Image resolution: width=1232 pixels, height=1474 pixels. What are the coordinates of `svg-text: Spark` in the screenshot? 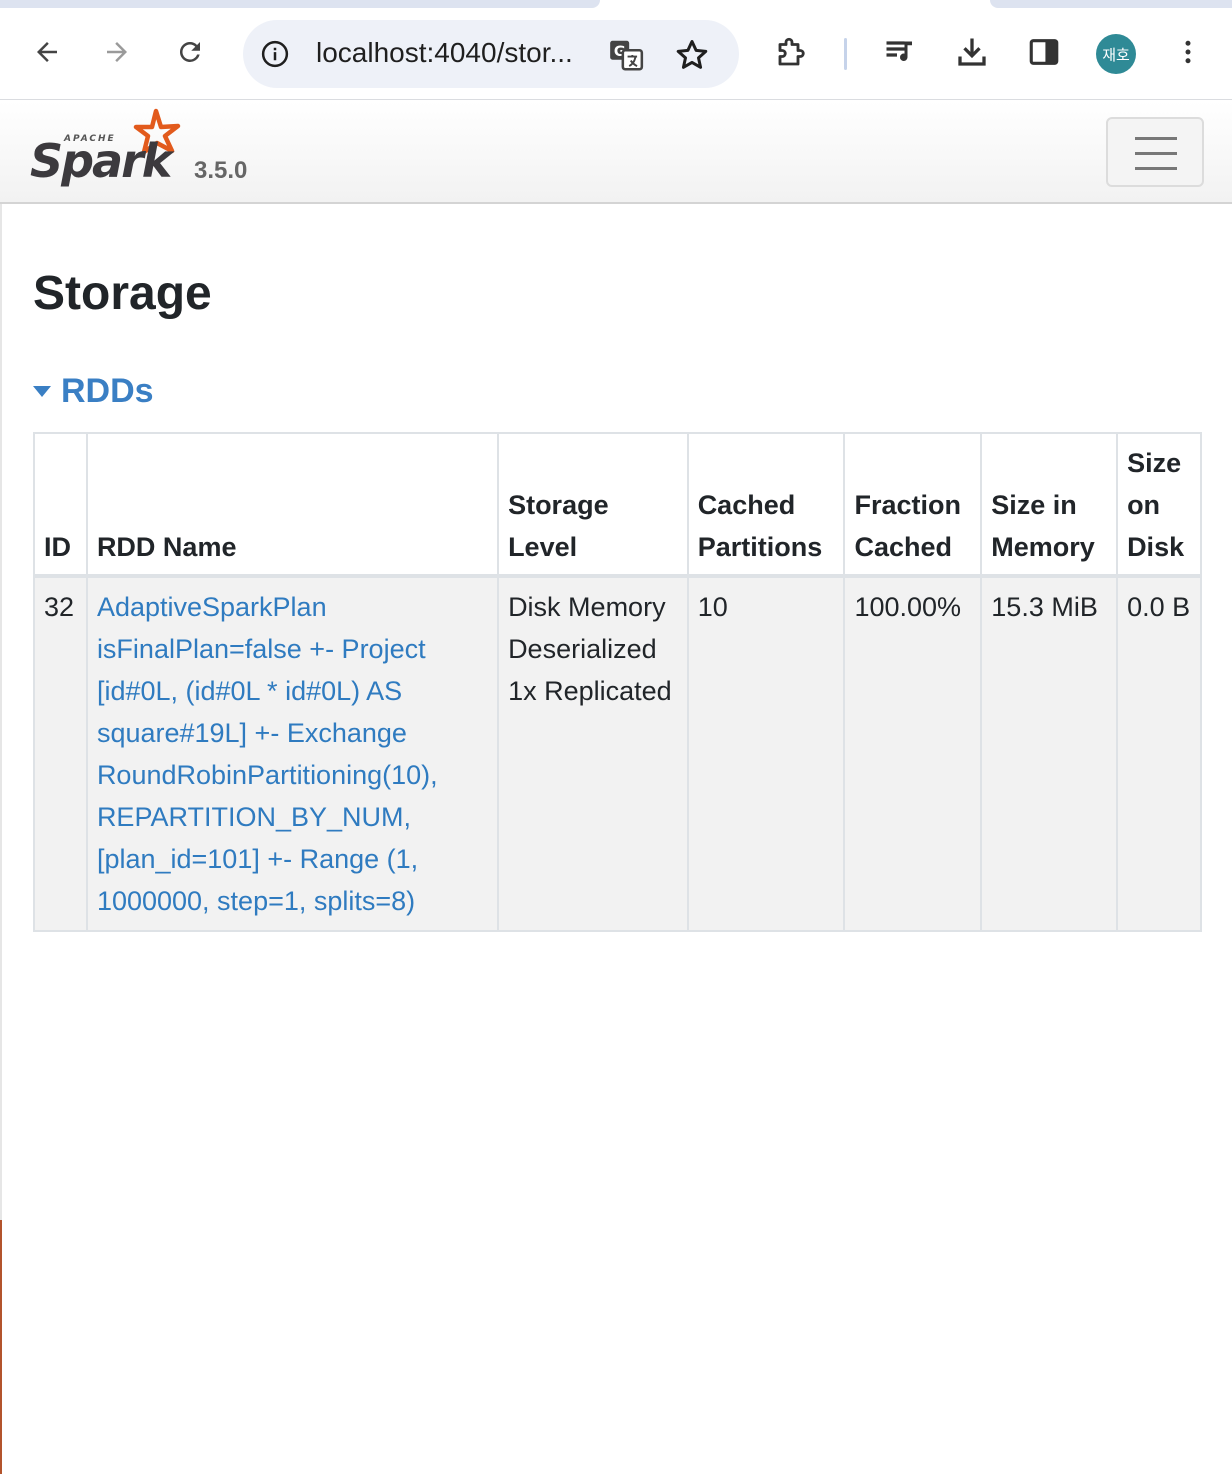 It's located at (102, 161).